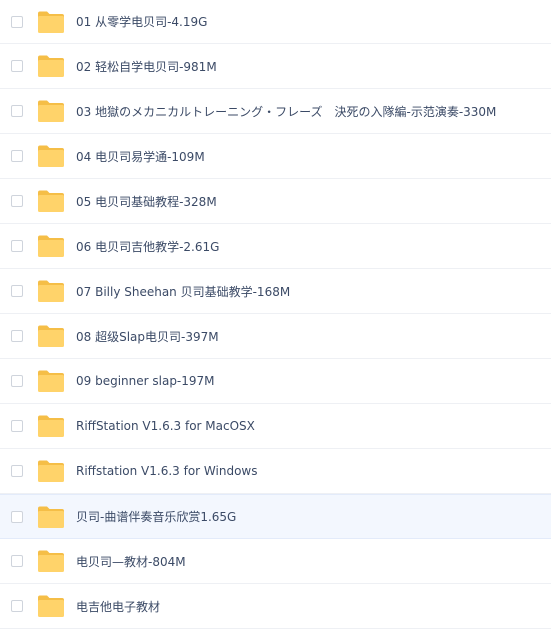 The image size is (551, 634). I want to click on file-name: 03 地獄のメカニカルトレーニング・フレーズ 決死の入隊編-示范演奏-330M, so click(286, 111).